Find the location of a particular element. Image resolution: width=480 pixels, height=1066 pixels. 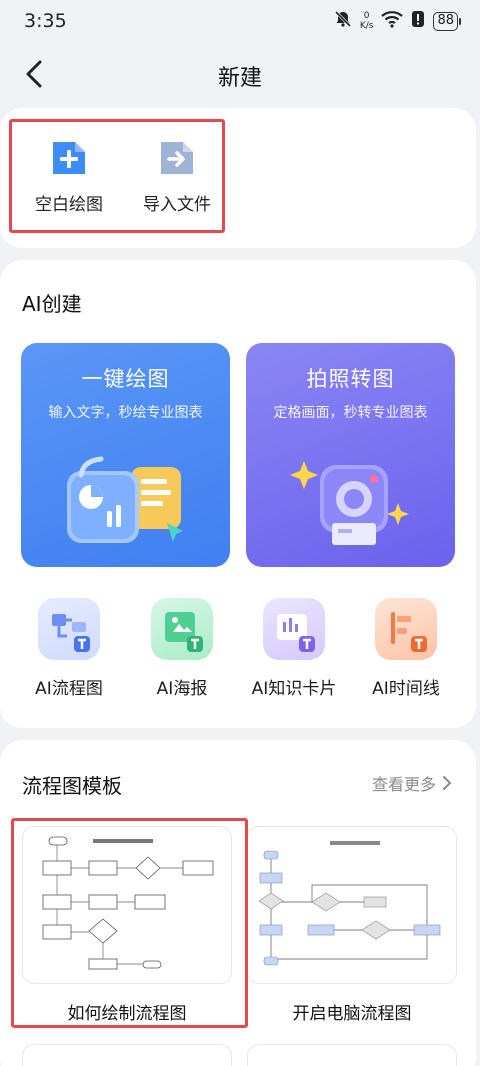

template-section-title: 流程图模板 is located at coordinates (72, 786).